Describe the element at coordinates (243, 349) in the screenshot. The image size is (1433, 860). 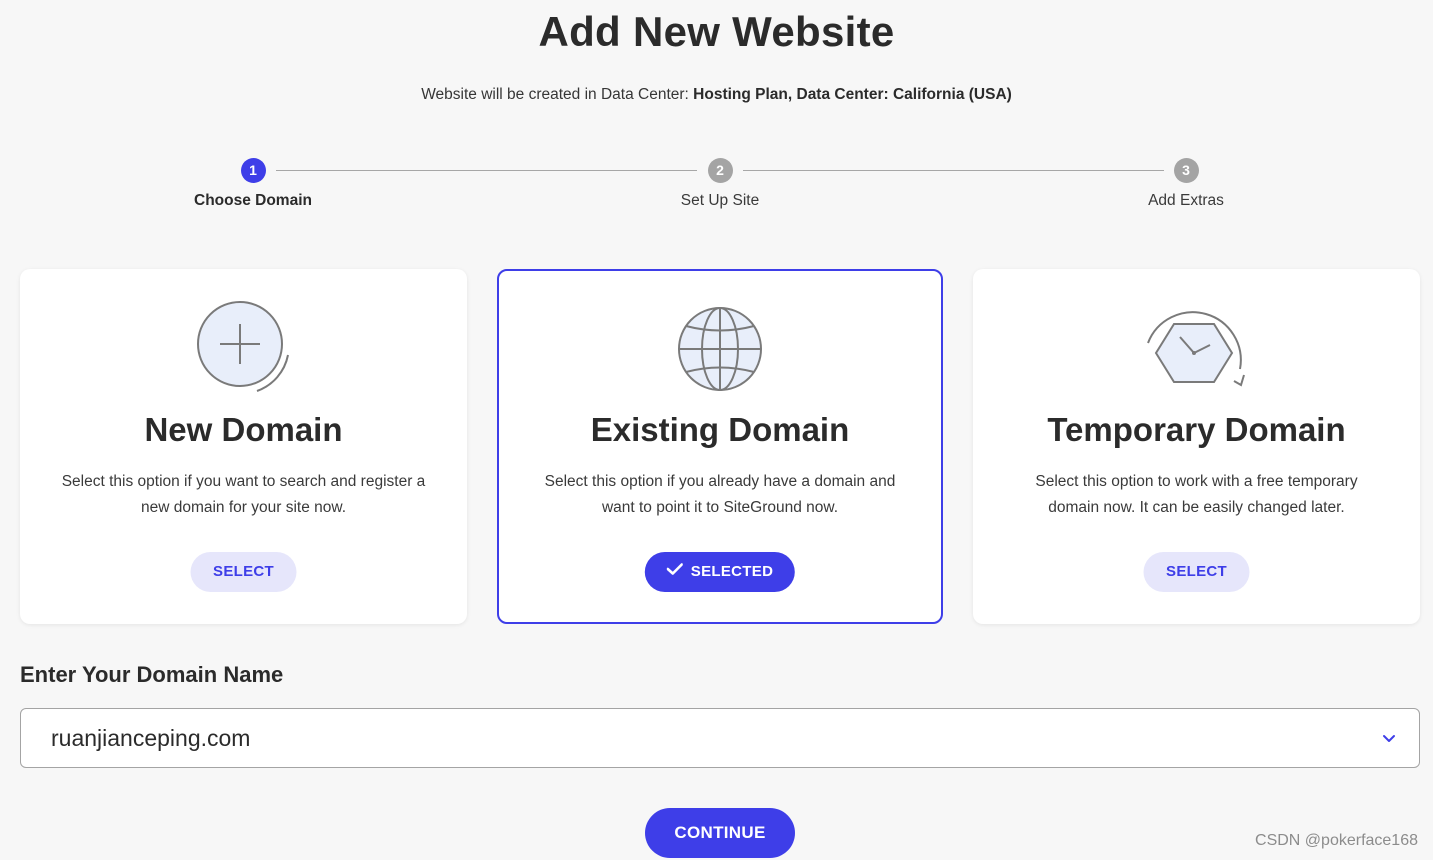
I see `plus-circle-icon` at that location.